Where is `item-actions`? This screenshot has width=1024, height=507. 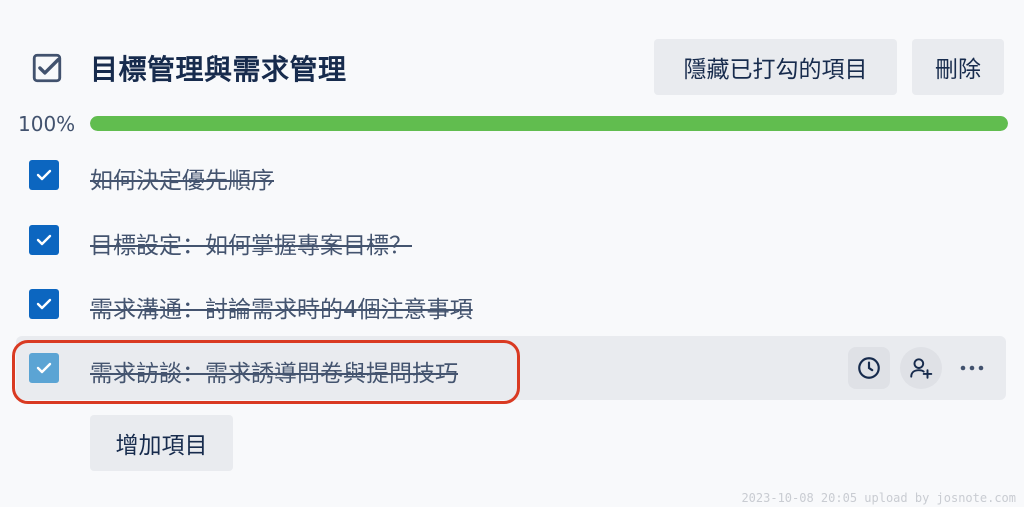
item-actions is located at coordinates (920, 368).